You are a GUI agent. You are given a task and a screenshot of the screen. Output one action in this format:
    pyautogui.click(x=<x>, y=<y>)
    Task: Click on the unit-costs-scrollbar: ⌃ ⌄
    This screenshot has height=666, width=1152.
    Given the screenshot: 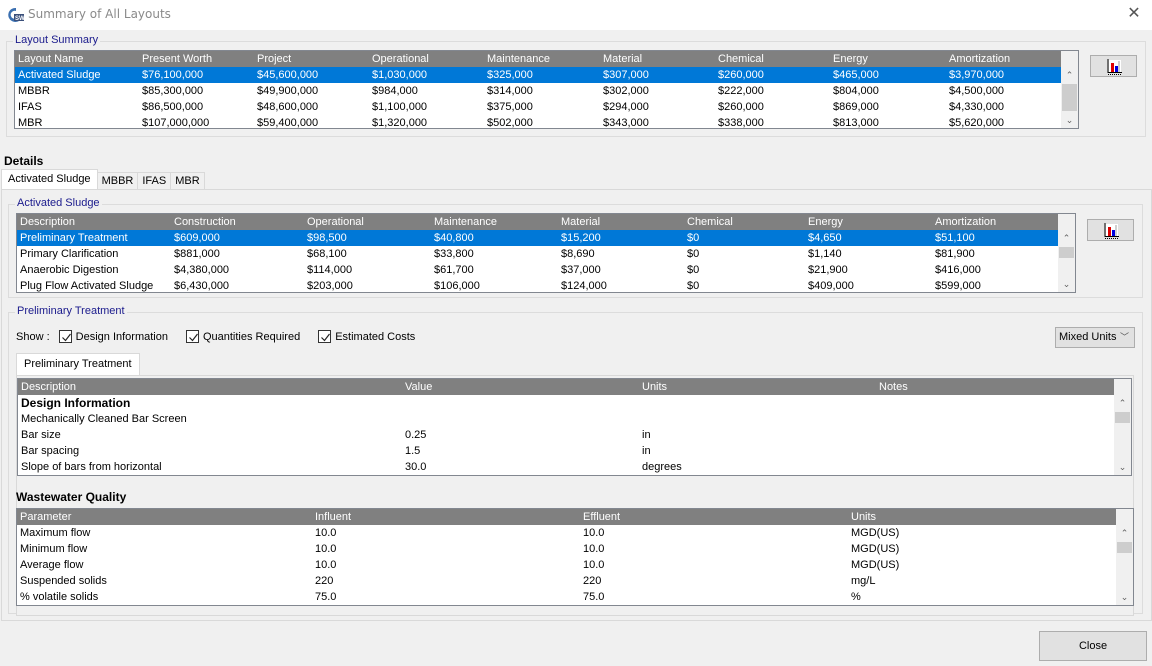 What is the action you would take?
    pyautogui.click(x=1066, y=253)
    